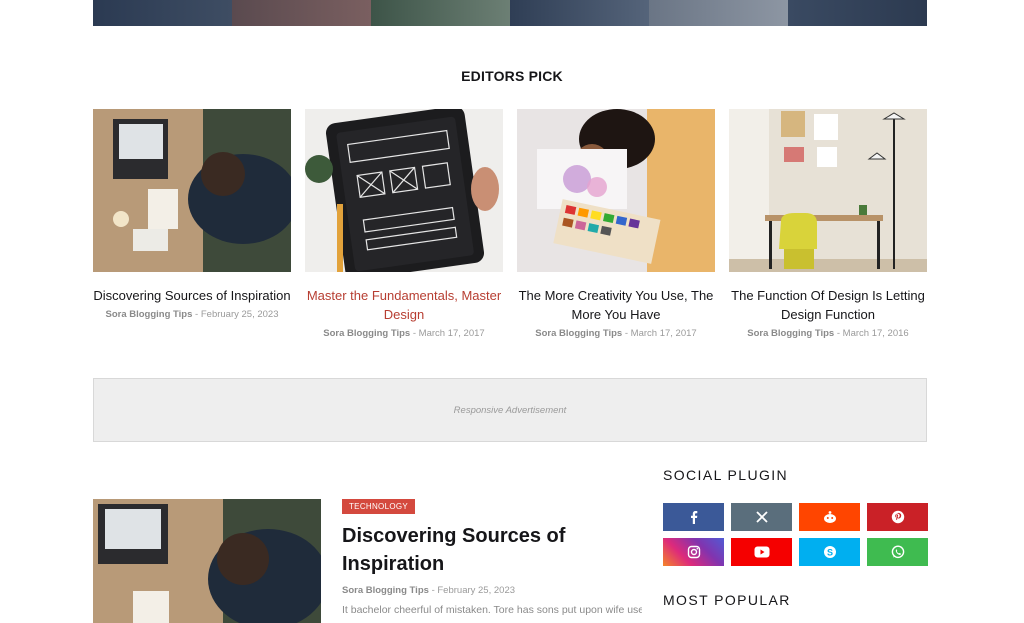 The height and width of the screenshot is (623, 1024). I want to click on whatsapp-button, so click(897, 552).